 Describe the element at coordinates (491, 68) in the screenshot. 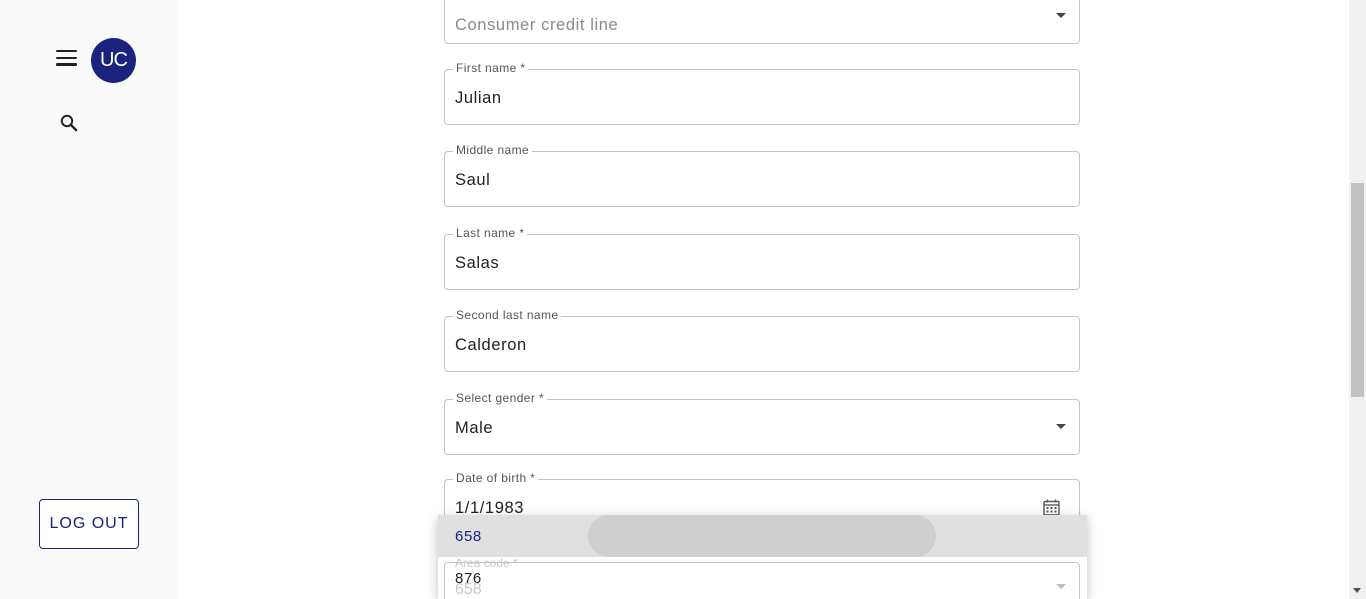

I see `first-name-label: First name *` at that location.